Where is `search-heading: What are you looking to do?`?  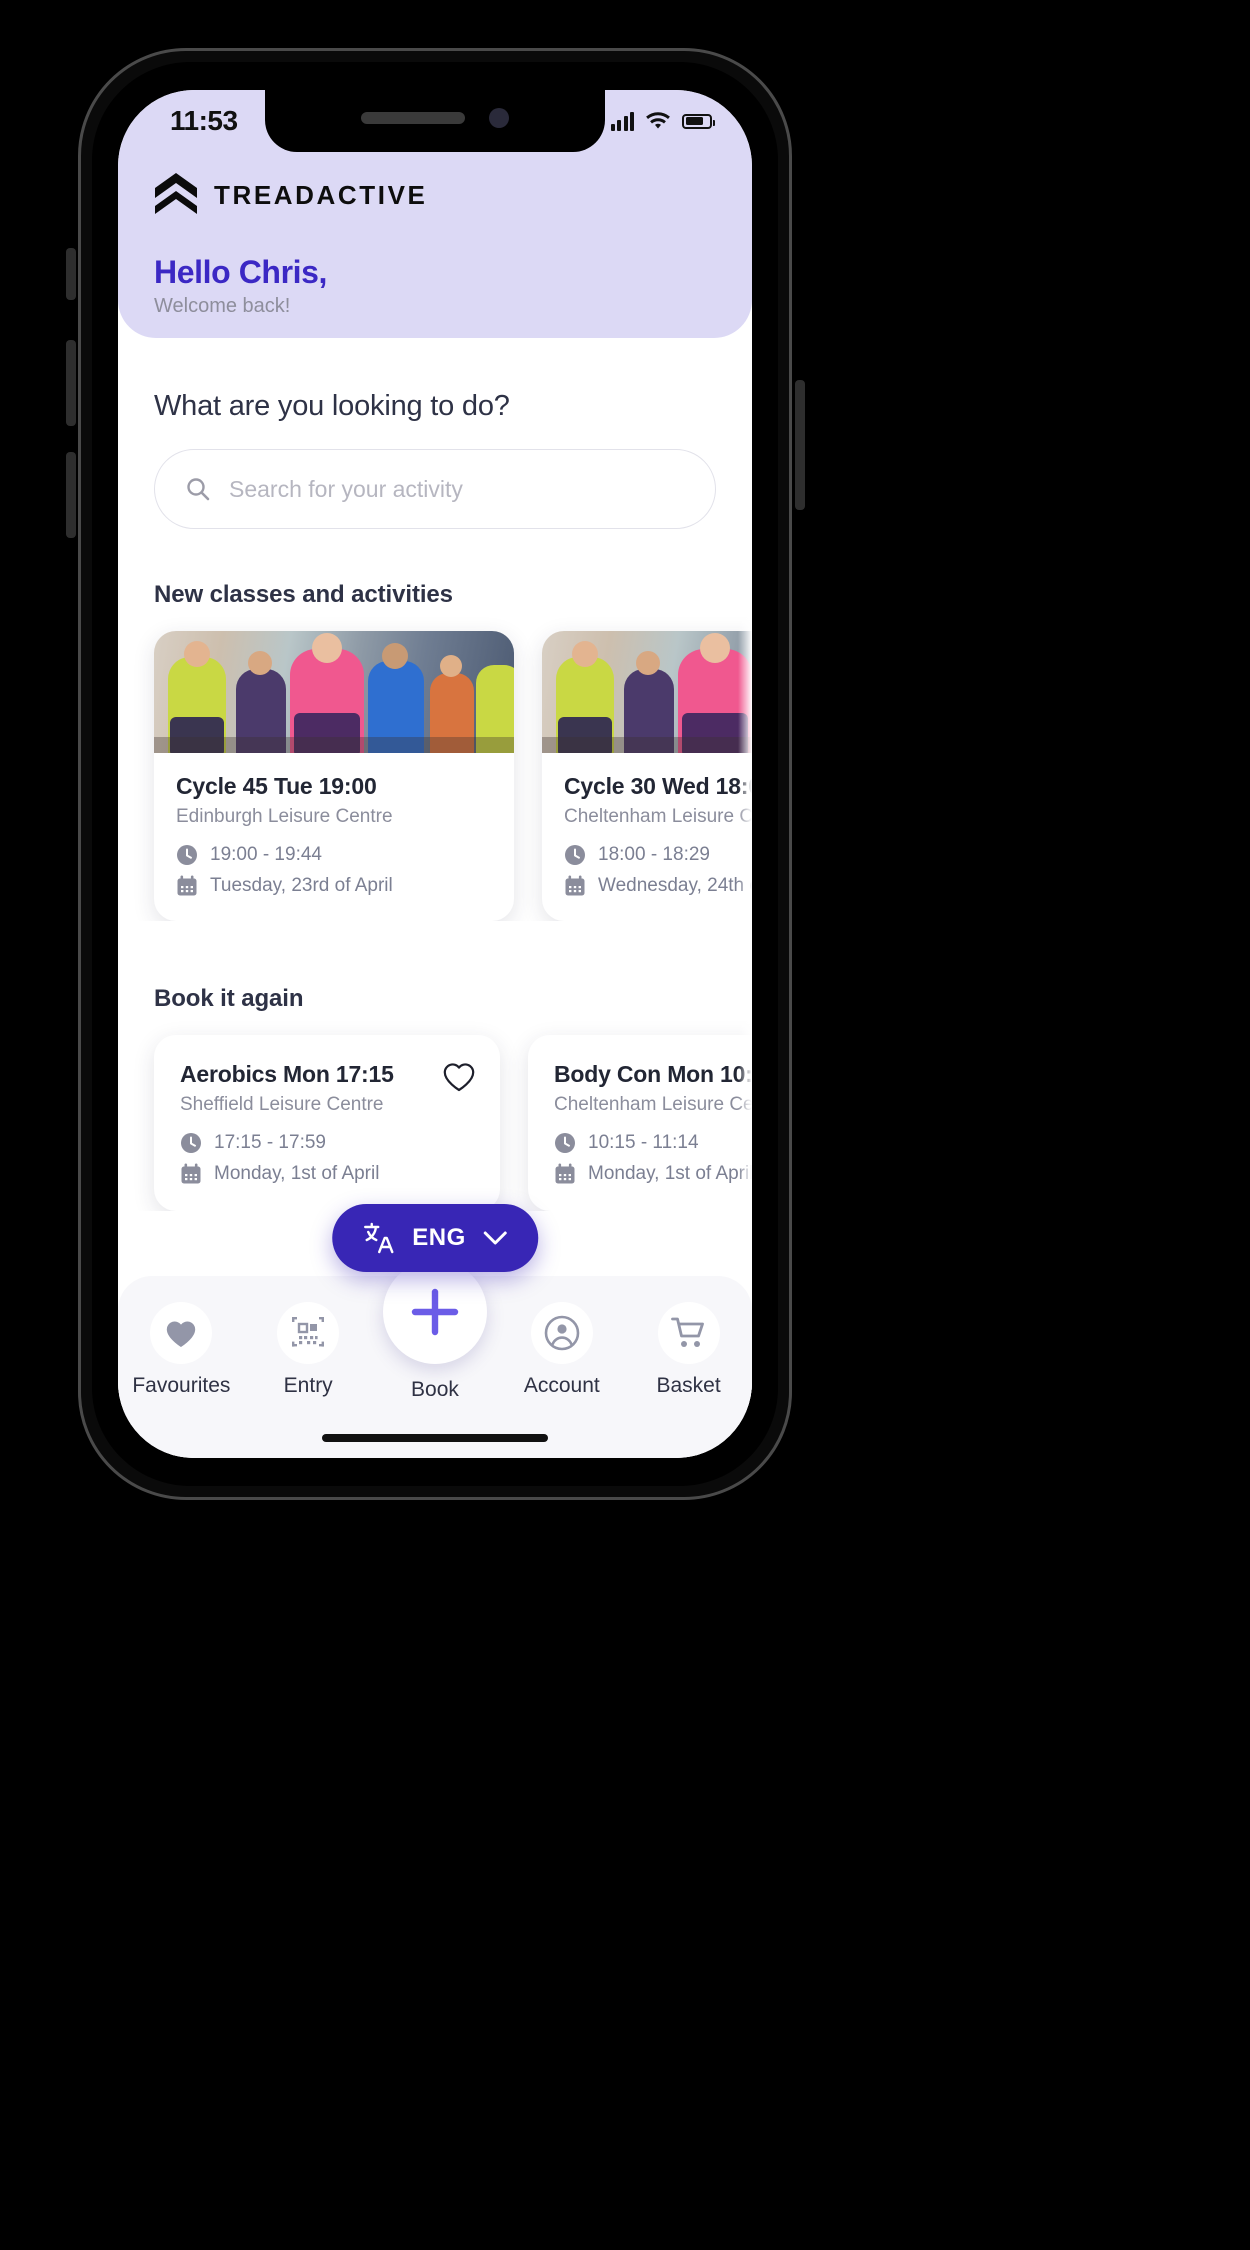 search-heading: What are you looking to do? is located at coordinates (332, 406).